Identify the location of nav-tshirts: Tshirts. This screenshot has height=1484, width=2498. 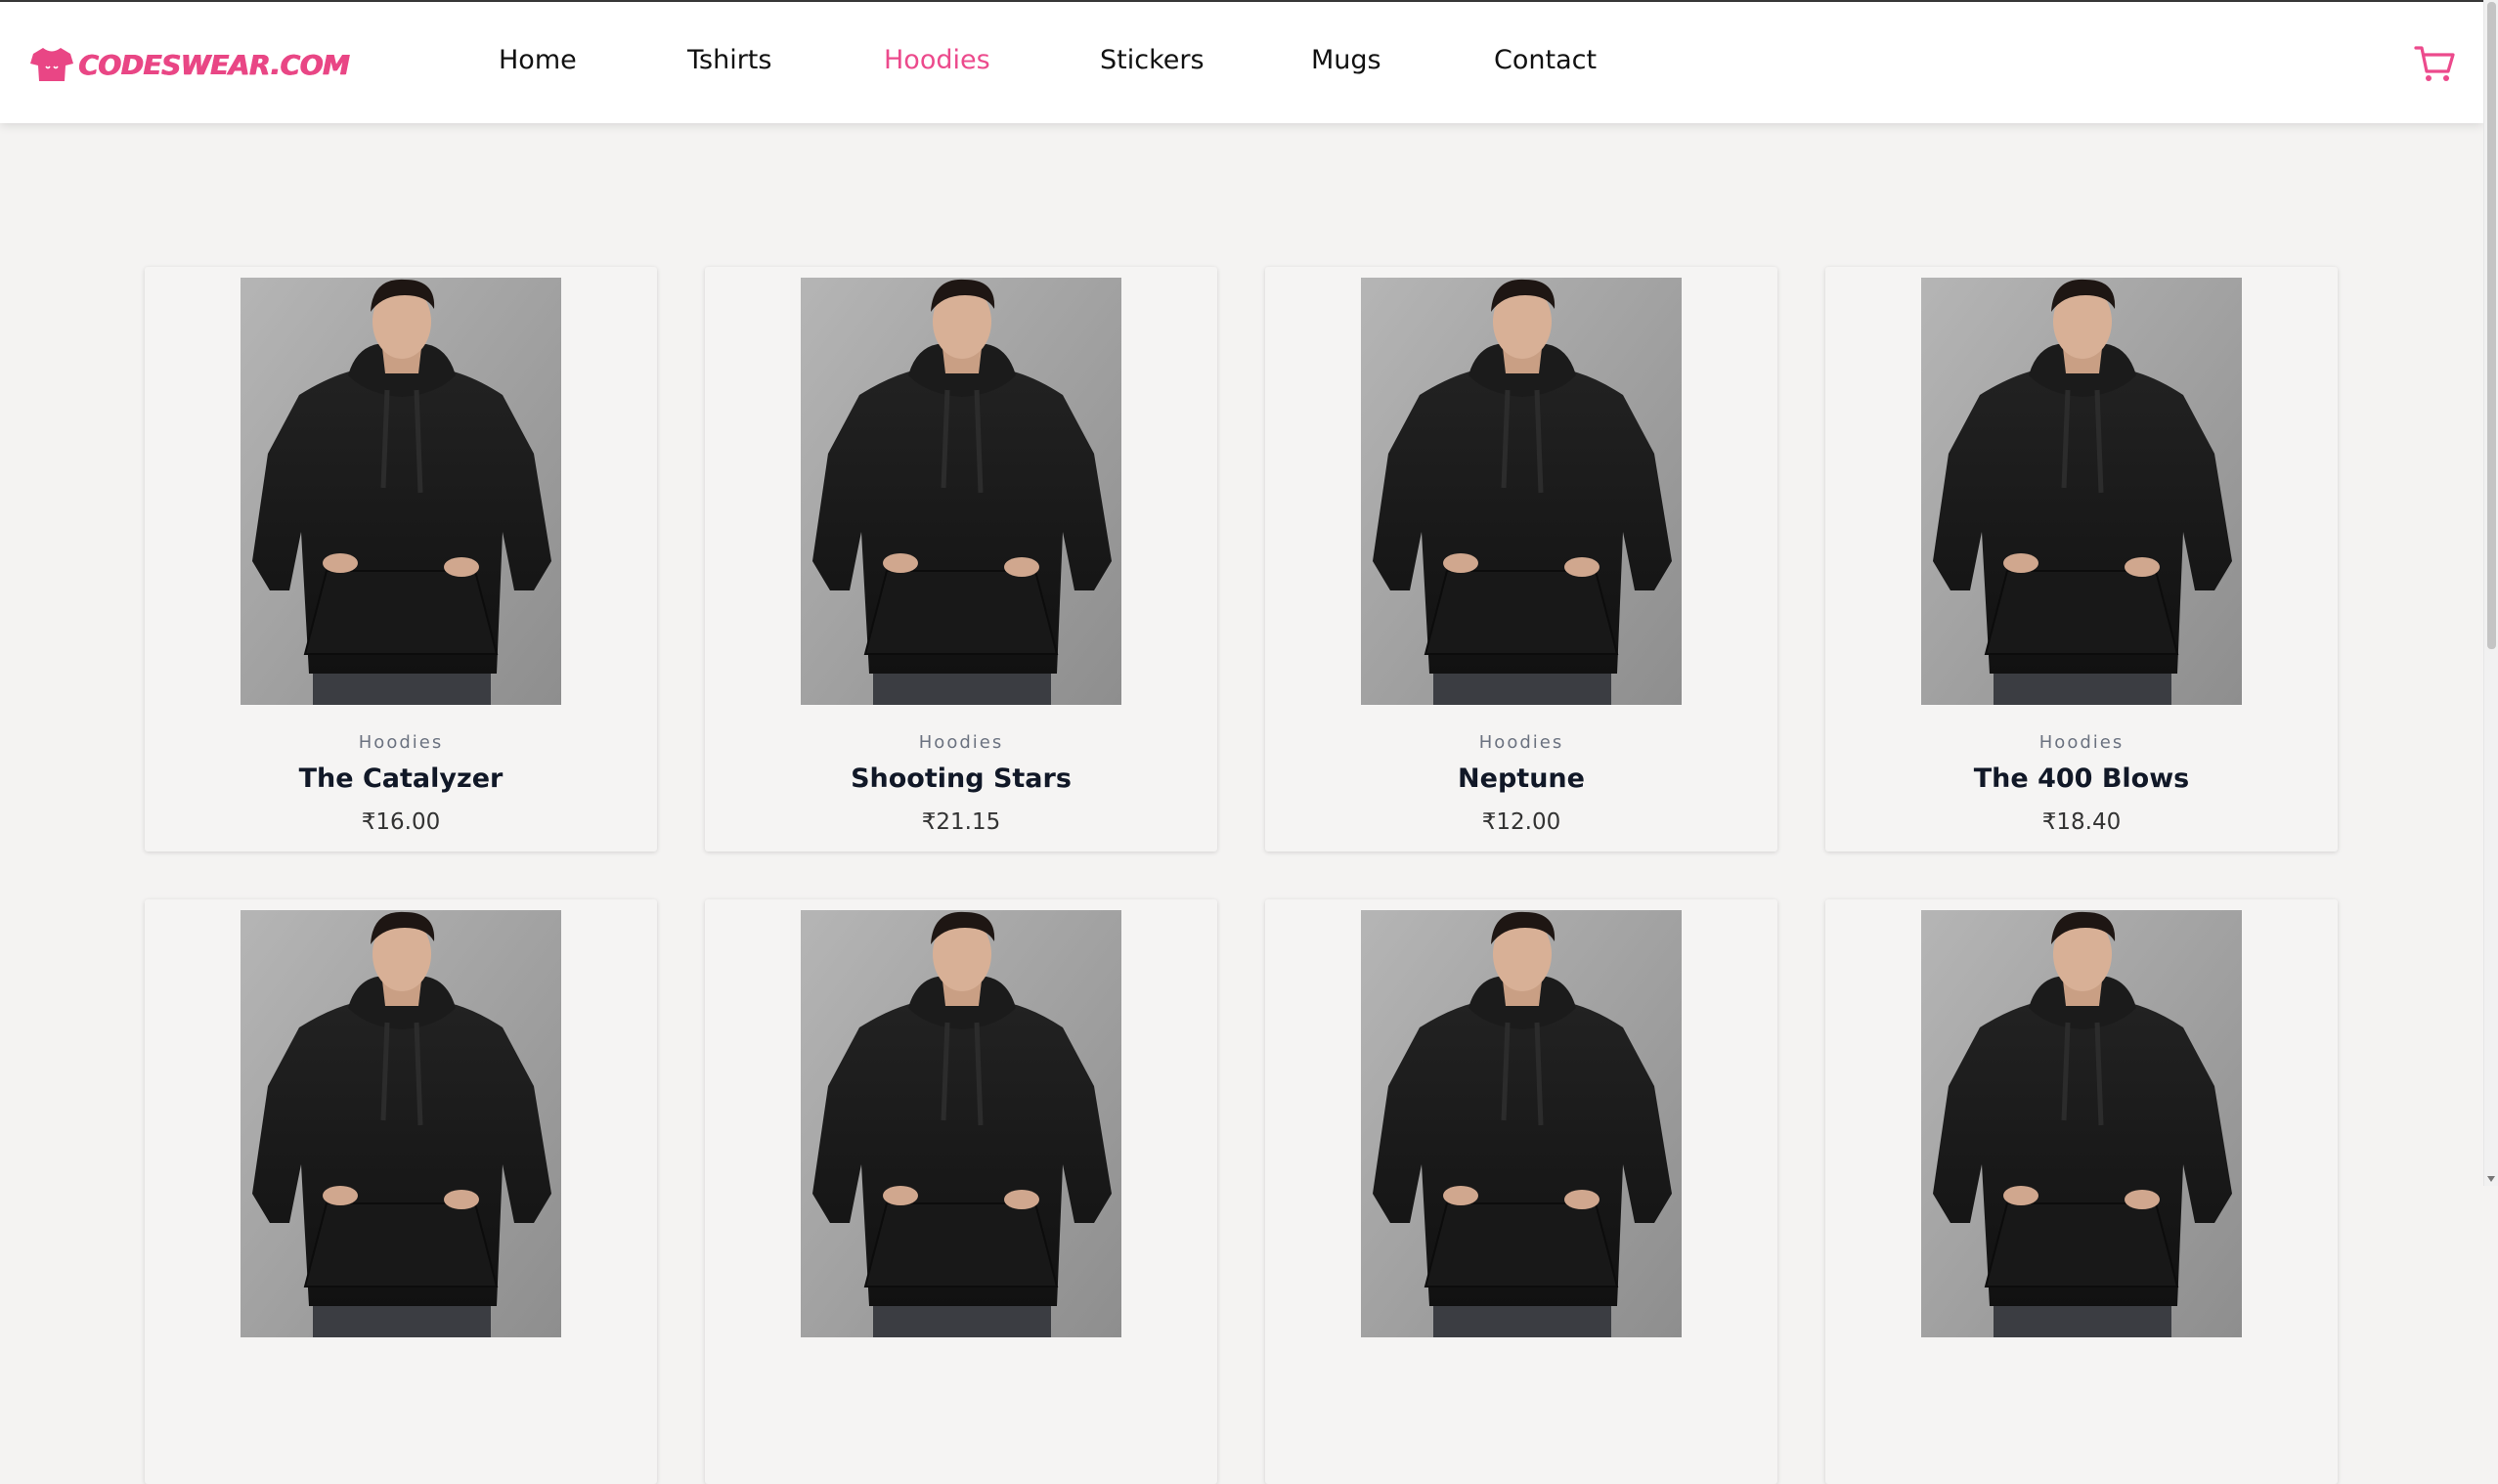
(729, 60).